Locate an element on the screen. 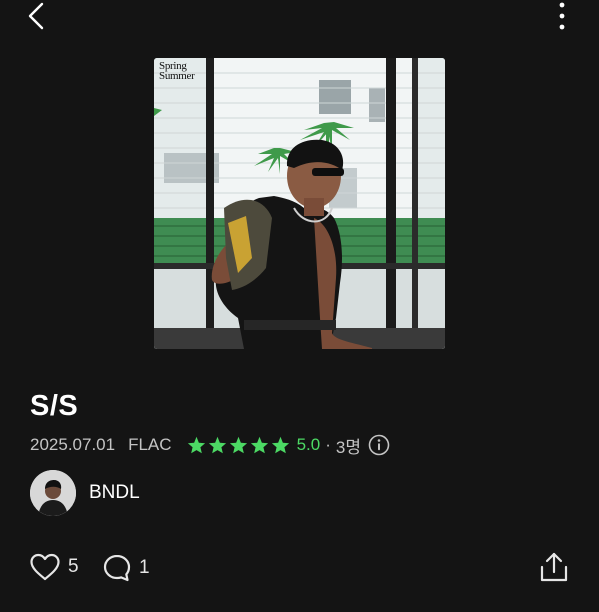 The image size is (599, 612). like-button: 5 is located at coordinates (54, 567).